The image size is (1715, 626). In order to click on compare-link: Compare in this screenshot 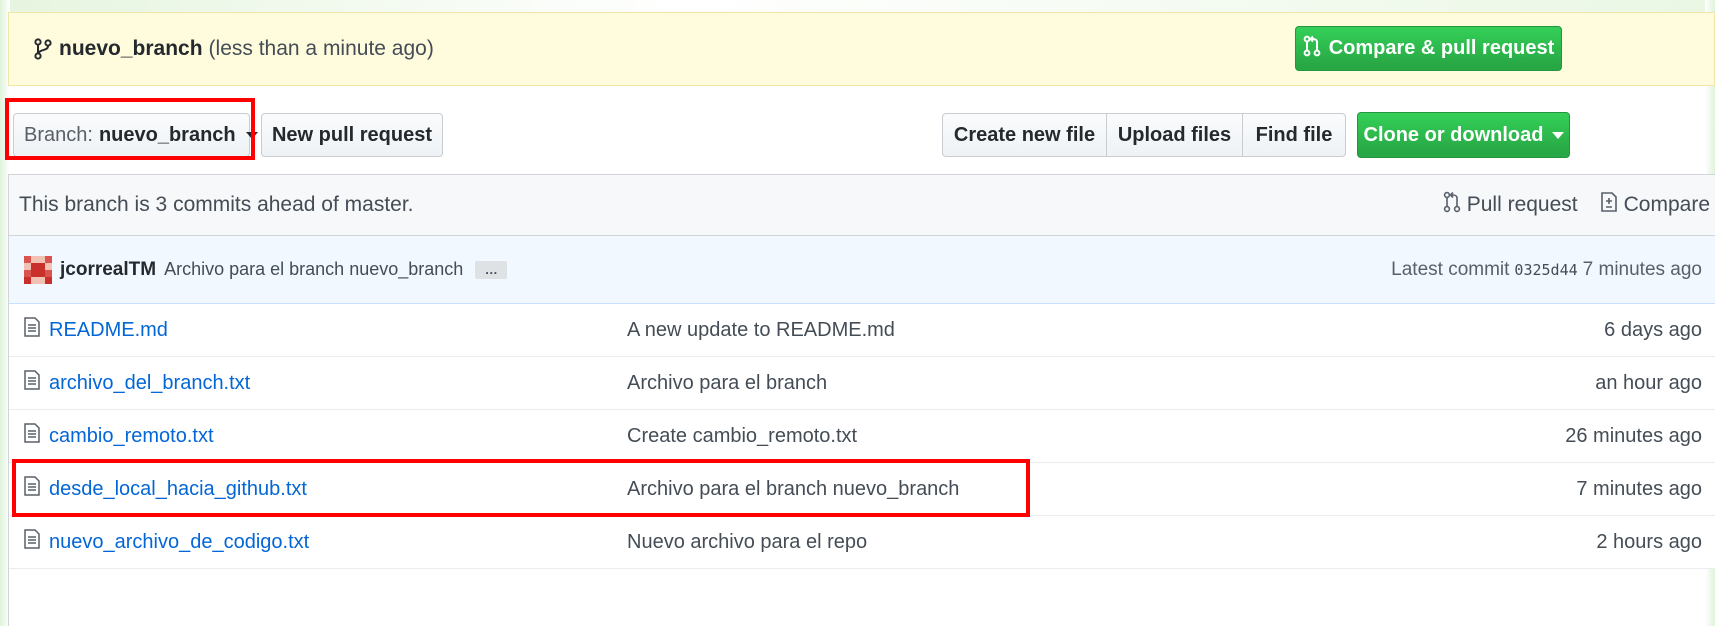, I will do `click(1655, 205)`.